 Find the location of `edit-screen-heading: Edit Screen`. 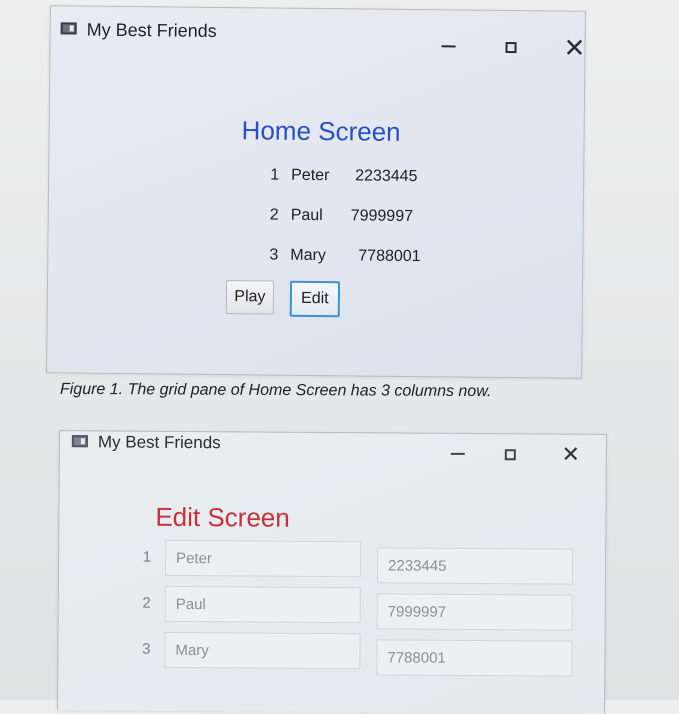

edit-screen-heading: Edit Screen is located at coordinates (222, 518).